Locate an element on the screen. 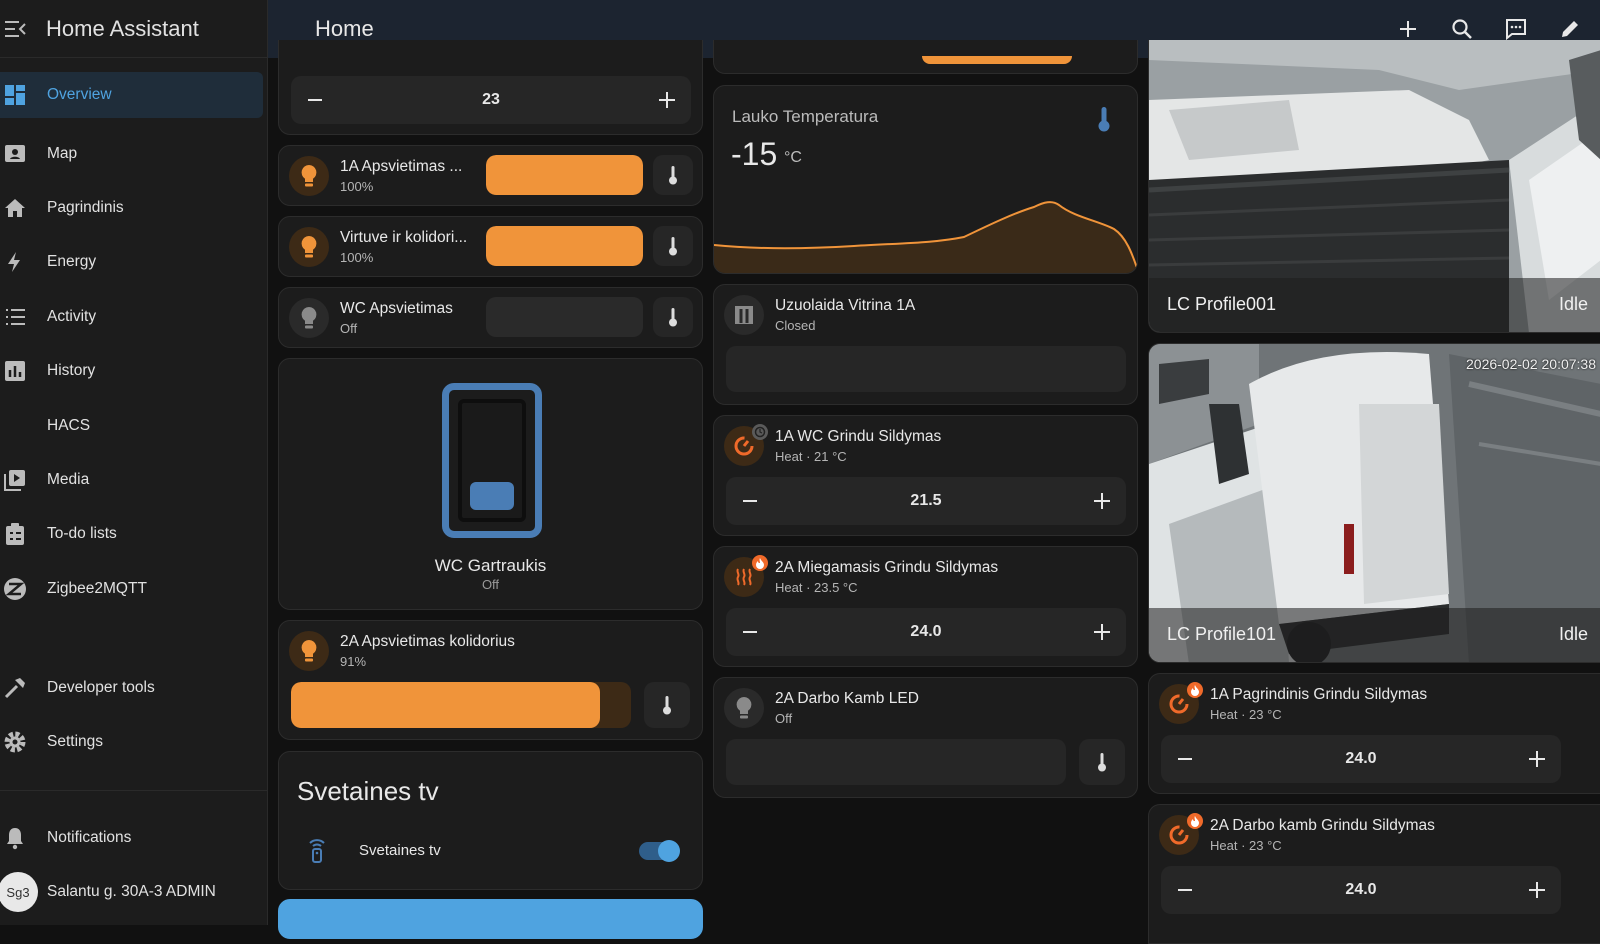 This screenshot has width=1600, height=944. flame-icon is located at coordinates (1195, 690).